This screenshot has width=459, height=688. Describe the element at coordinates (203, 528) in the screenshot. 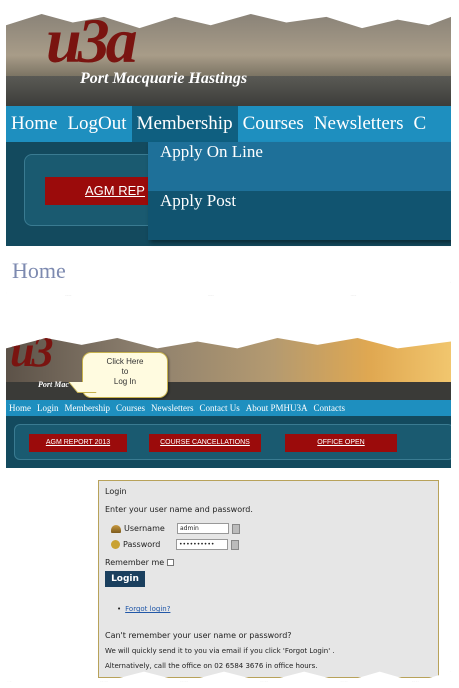

I see `username-input: admin` at that location.